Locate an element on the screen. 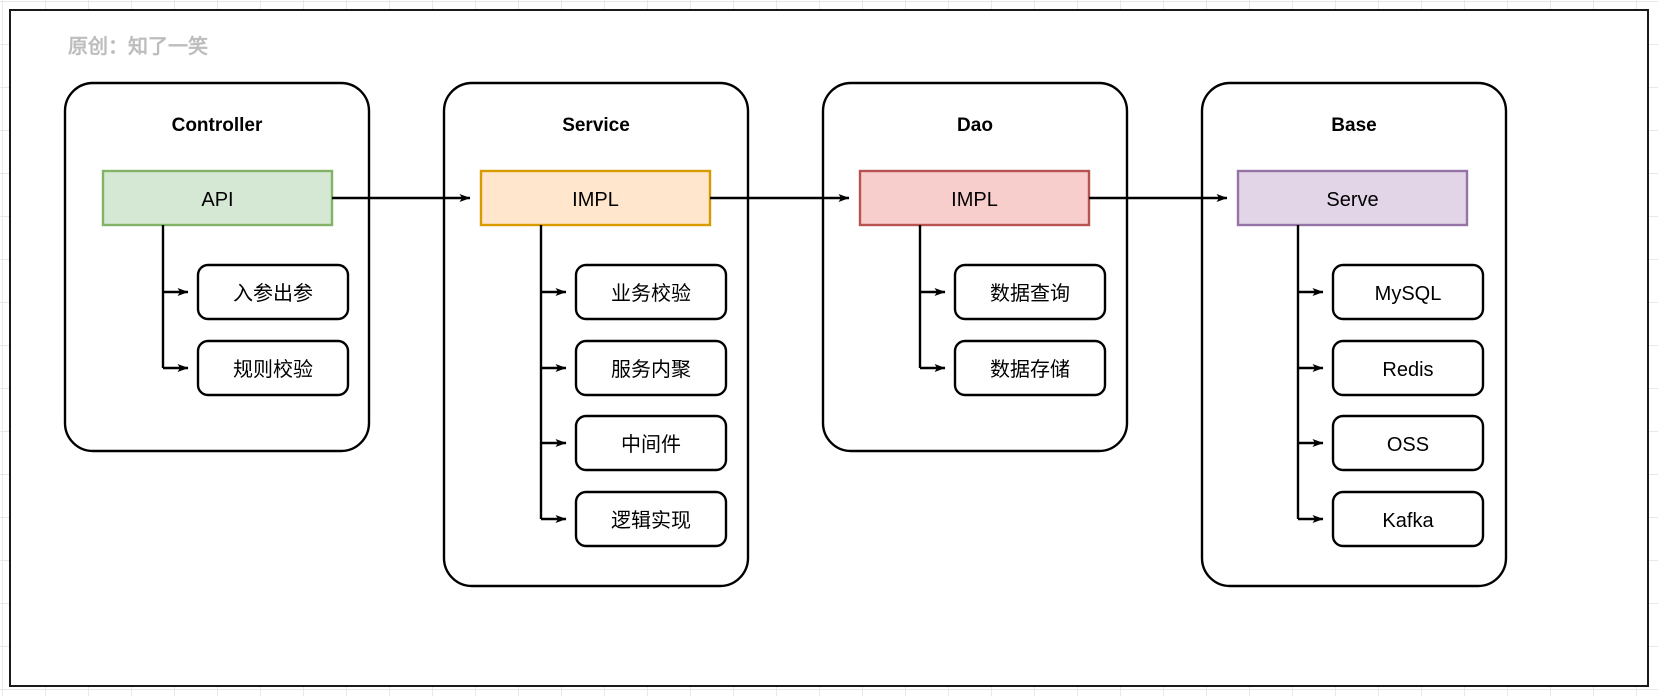  base-leaf-3-label: Kafka is located at coordinates (1408, 521).